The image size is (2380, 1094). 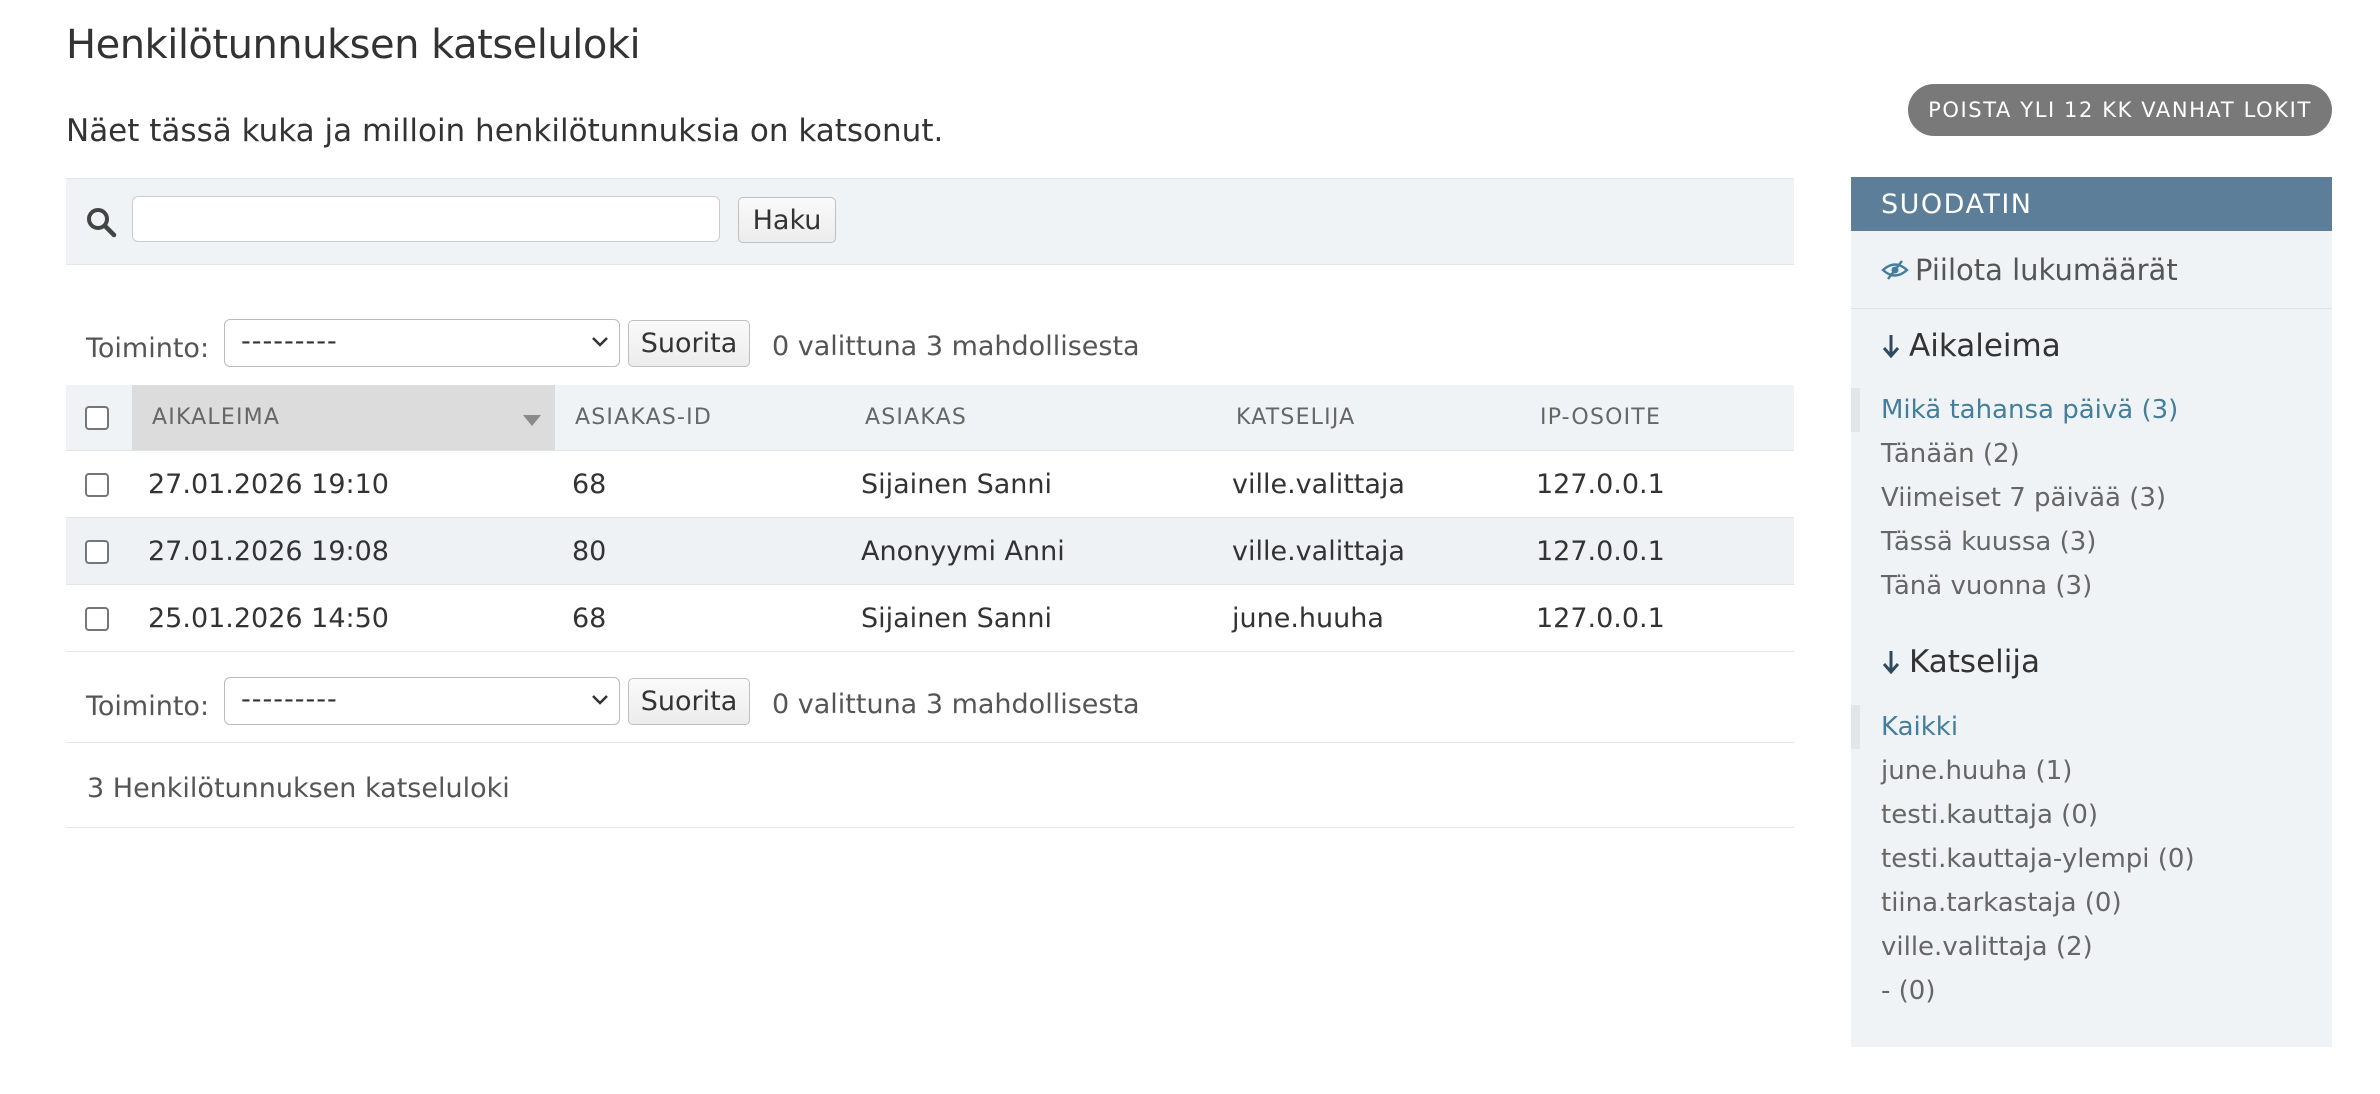 What do you see at coordinates (1974, 662) in the screenshot?
I see `filter-group-label: Katselija` at bounding box center [1974, 662].